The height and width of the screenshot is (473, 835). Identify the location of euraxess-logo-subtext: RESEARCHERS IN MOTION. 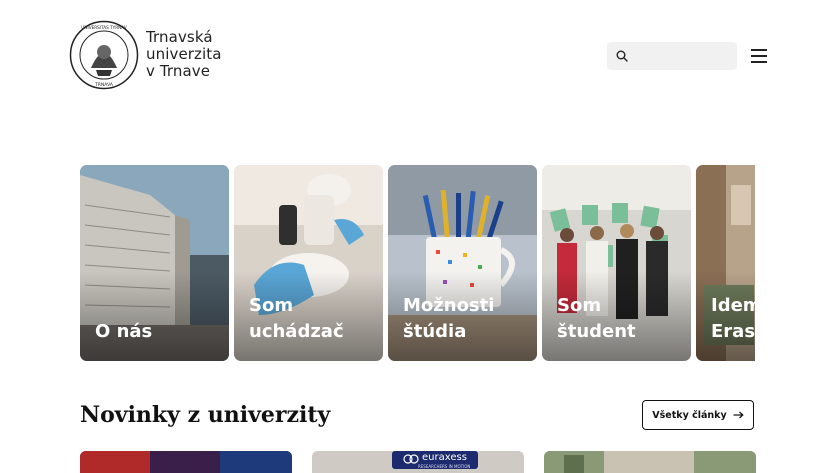
(444, 466).